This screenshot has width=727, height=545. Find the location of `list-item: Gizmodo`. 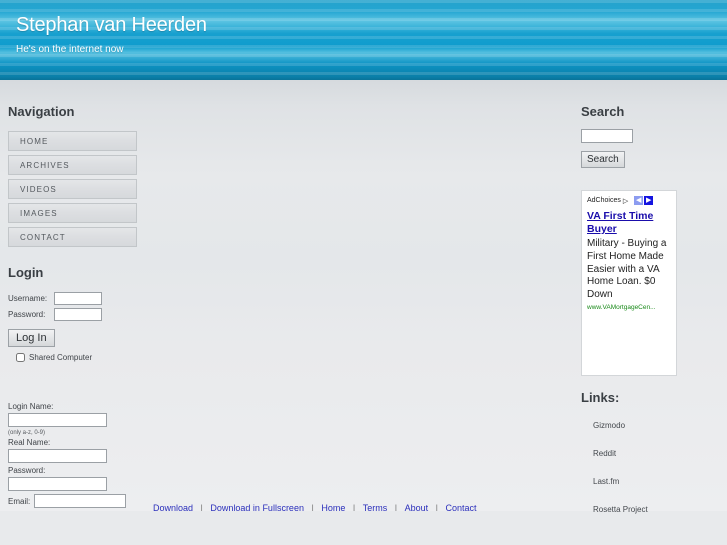

list-item: Gizmodo is located at coordinates (656, 424).